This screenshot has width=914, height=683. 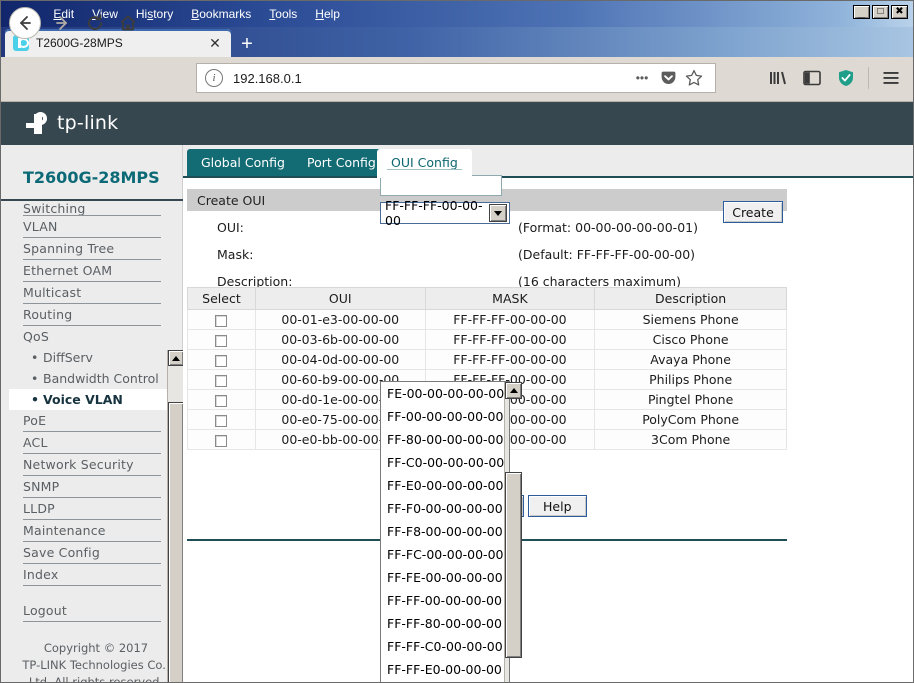 I want to click on mask-option: FF-FF-C0-00-00-00, so click(x=442, y=646).